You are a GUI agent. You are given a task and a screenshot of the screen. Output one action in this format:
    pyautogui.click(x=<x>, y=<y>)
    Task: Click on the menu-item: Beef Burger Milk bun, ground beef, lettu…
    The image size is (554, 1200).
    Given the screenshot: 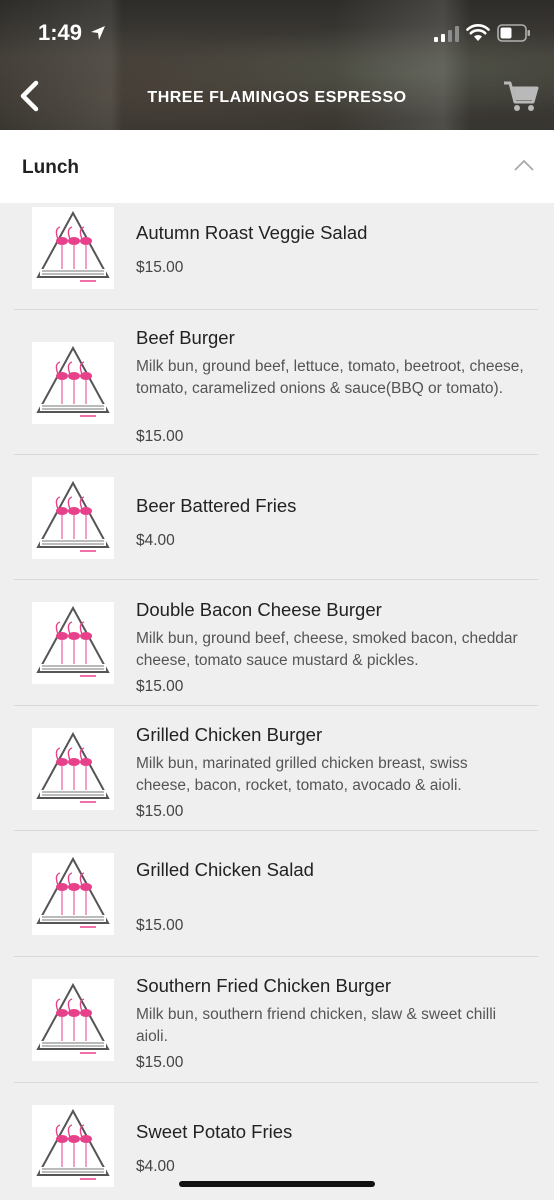 What is the action you would take?
    pyautogui.click(x=277, y=382)
    